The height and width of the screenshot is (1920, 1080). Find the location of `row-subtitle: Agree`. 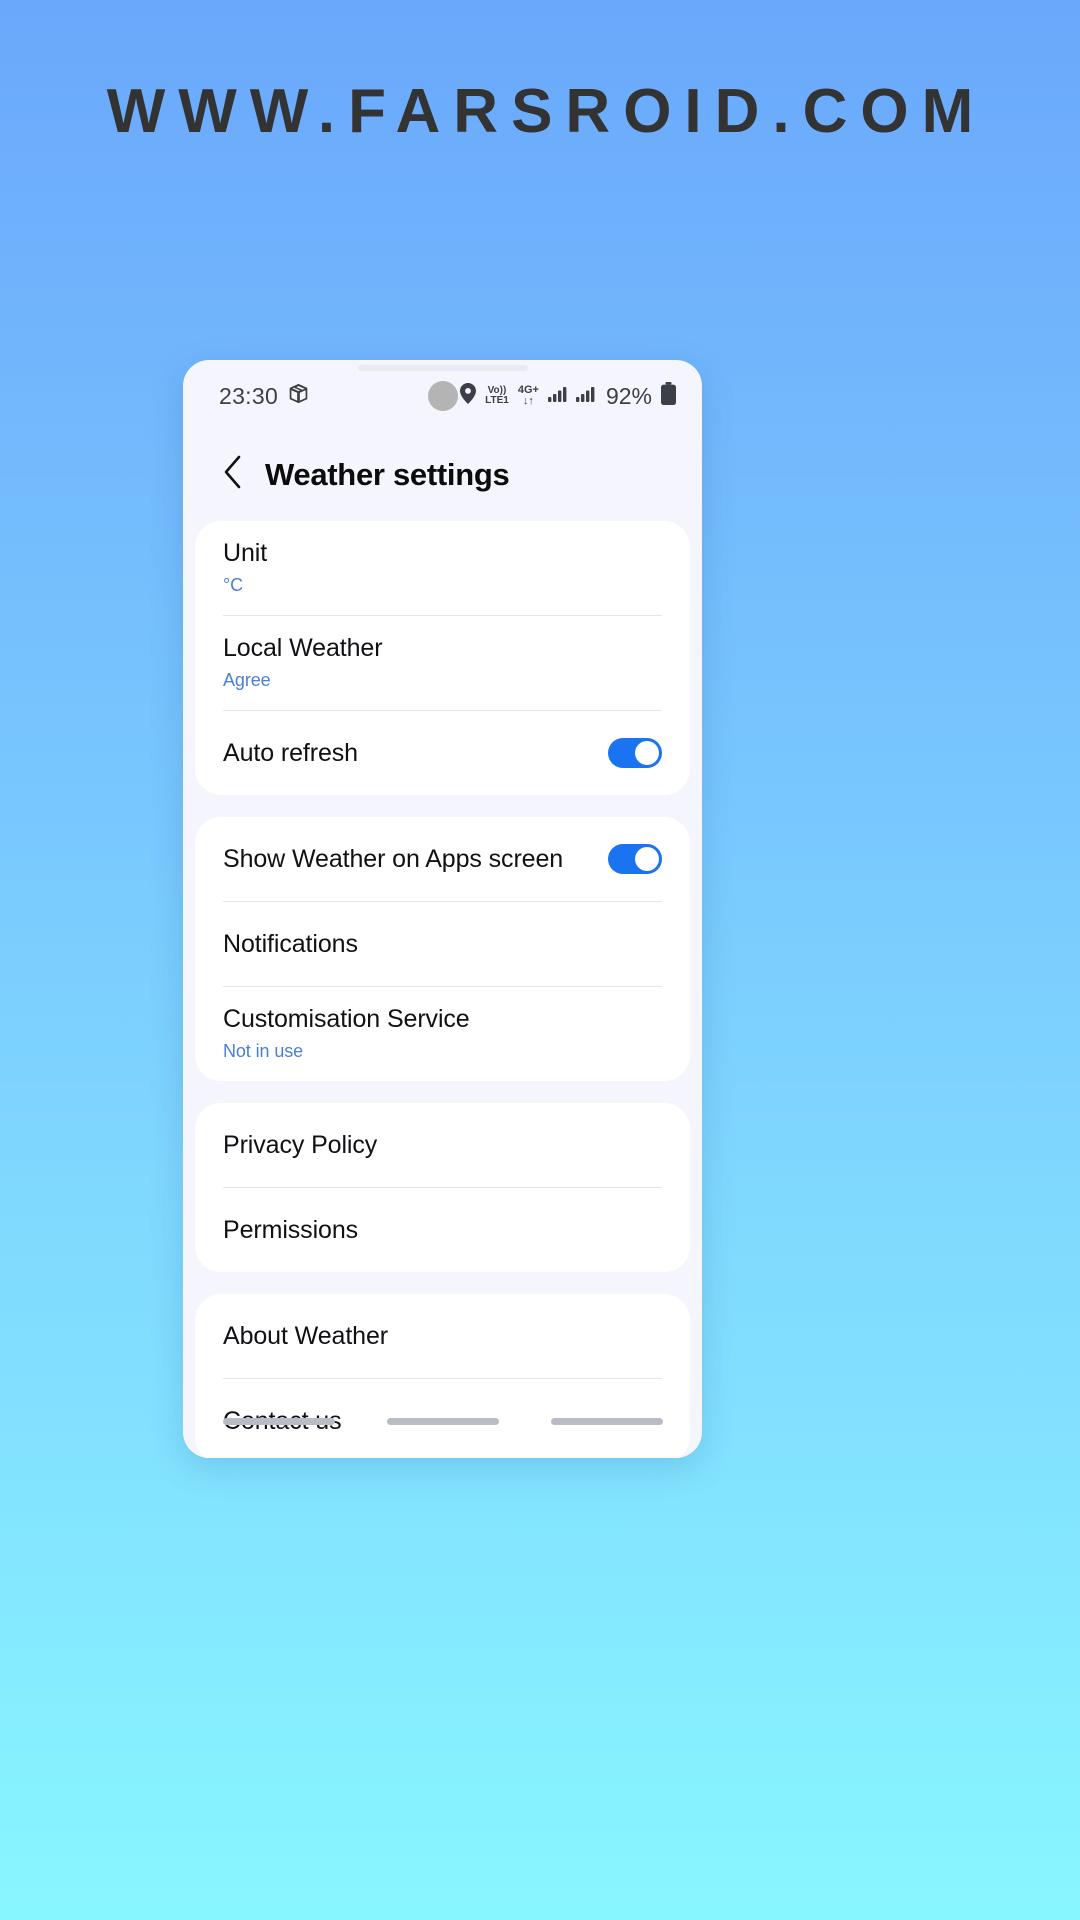

row-subtitle: Agree is located at coordinates (247, 680).